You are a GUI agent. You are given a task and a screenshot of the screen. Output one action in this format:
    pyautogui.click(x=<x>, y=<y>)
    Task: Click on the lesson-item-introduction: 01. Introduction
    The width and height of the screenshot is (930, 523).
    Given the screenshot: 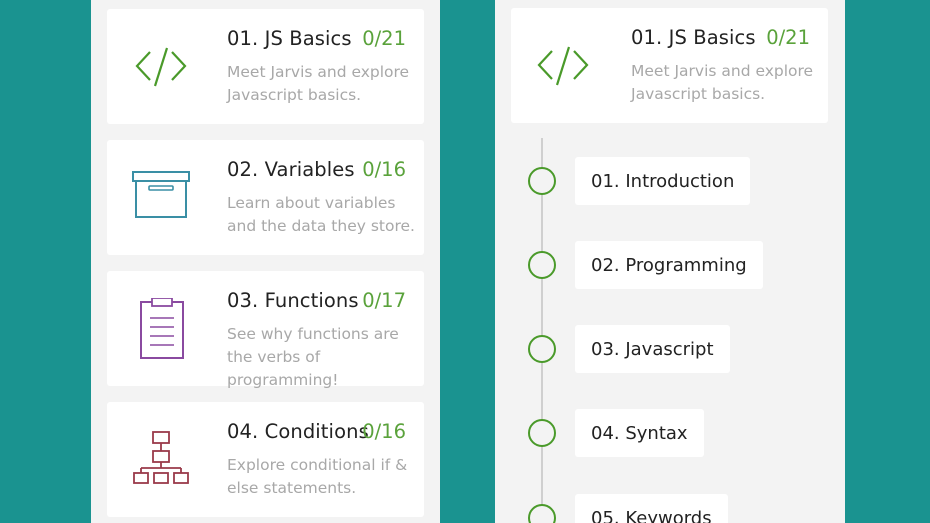 What is the action you would take?
    pyautogui.click(x=670, y=181)
    